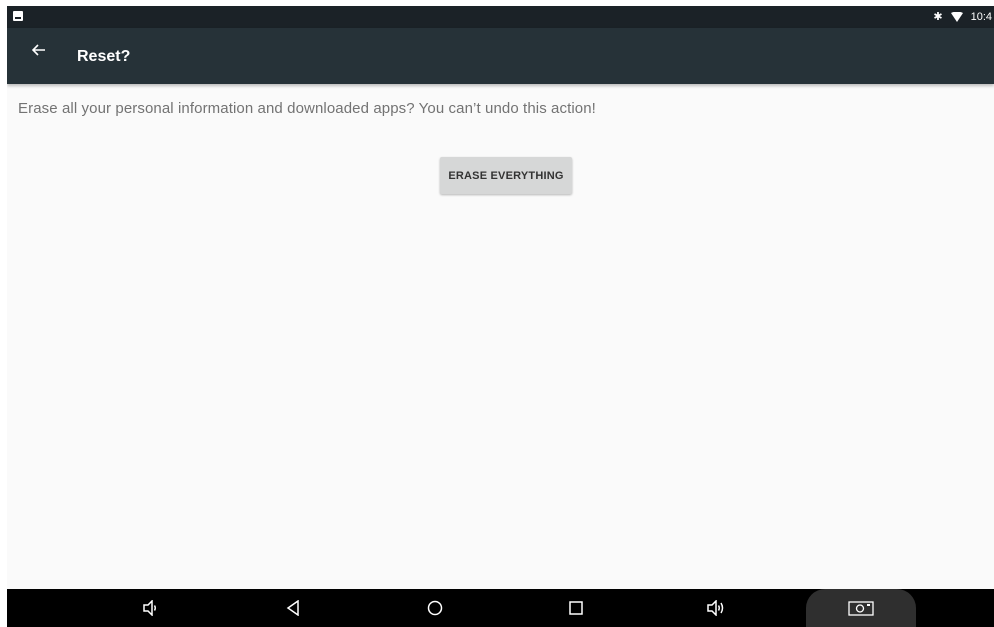 This screenshot has width=994, height=627. I want to click on volume-down-icon, so click(149, 608).